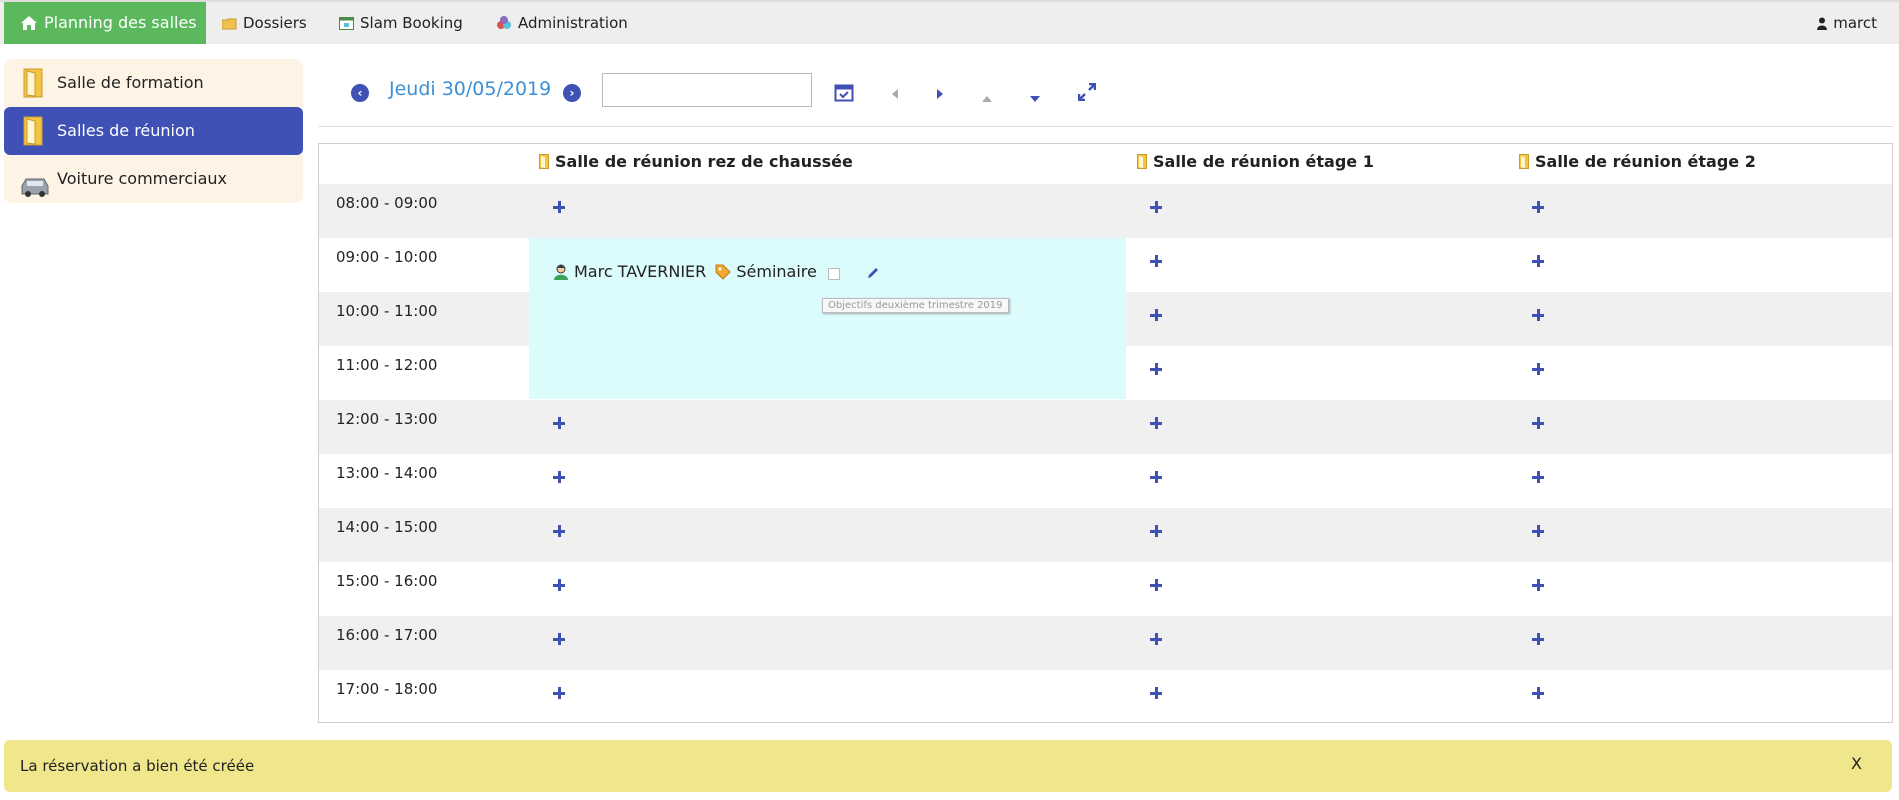  What do you see at coordinates (940, 95) in the screenshot?
I see `next-arrow-icon` at bounding box center [940, 95].